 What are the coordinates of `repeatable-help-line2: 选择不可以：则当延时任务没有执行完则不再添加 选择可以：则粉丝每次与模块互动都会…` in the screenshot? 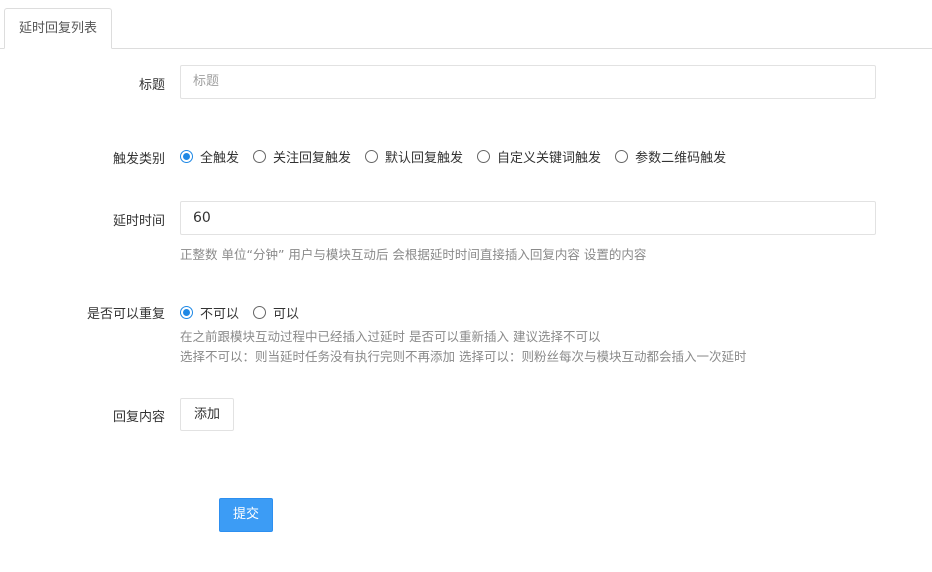 It's located at (463, 356).